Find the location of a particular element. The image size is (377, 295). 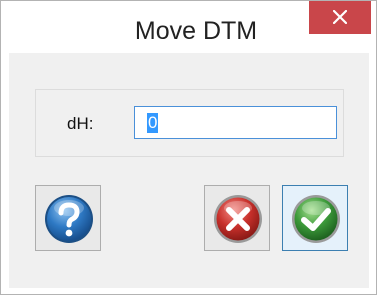

dh-label: dH: is located at coordinates (80, 123).